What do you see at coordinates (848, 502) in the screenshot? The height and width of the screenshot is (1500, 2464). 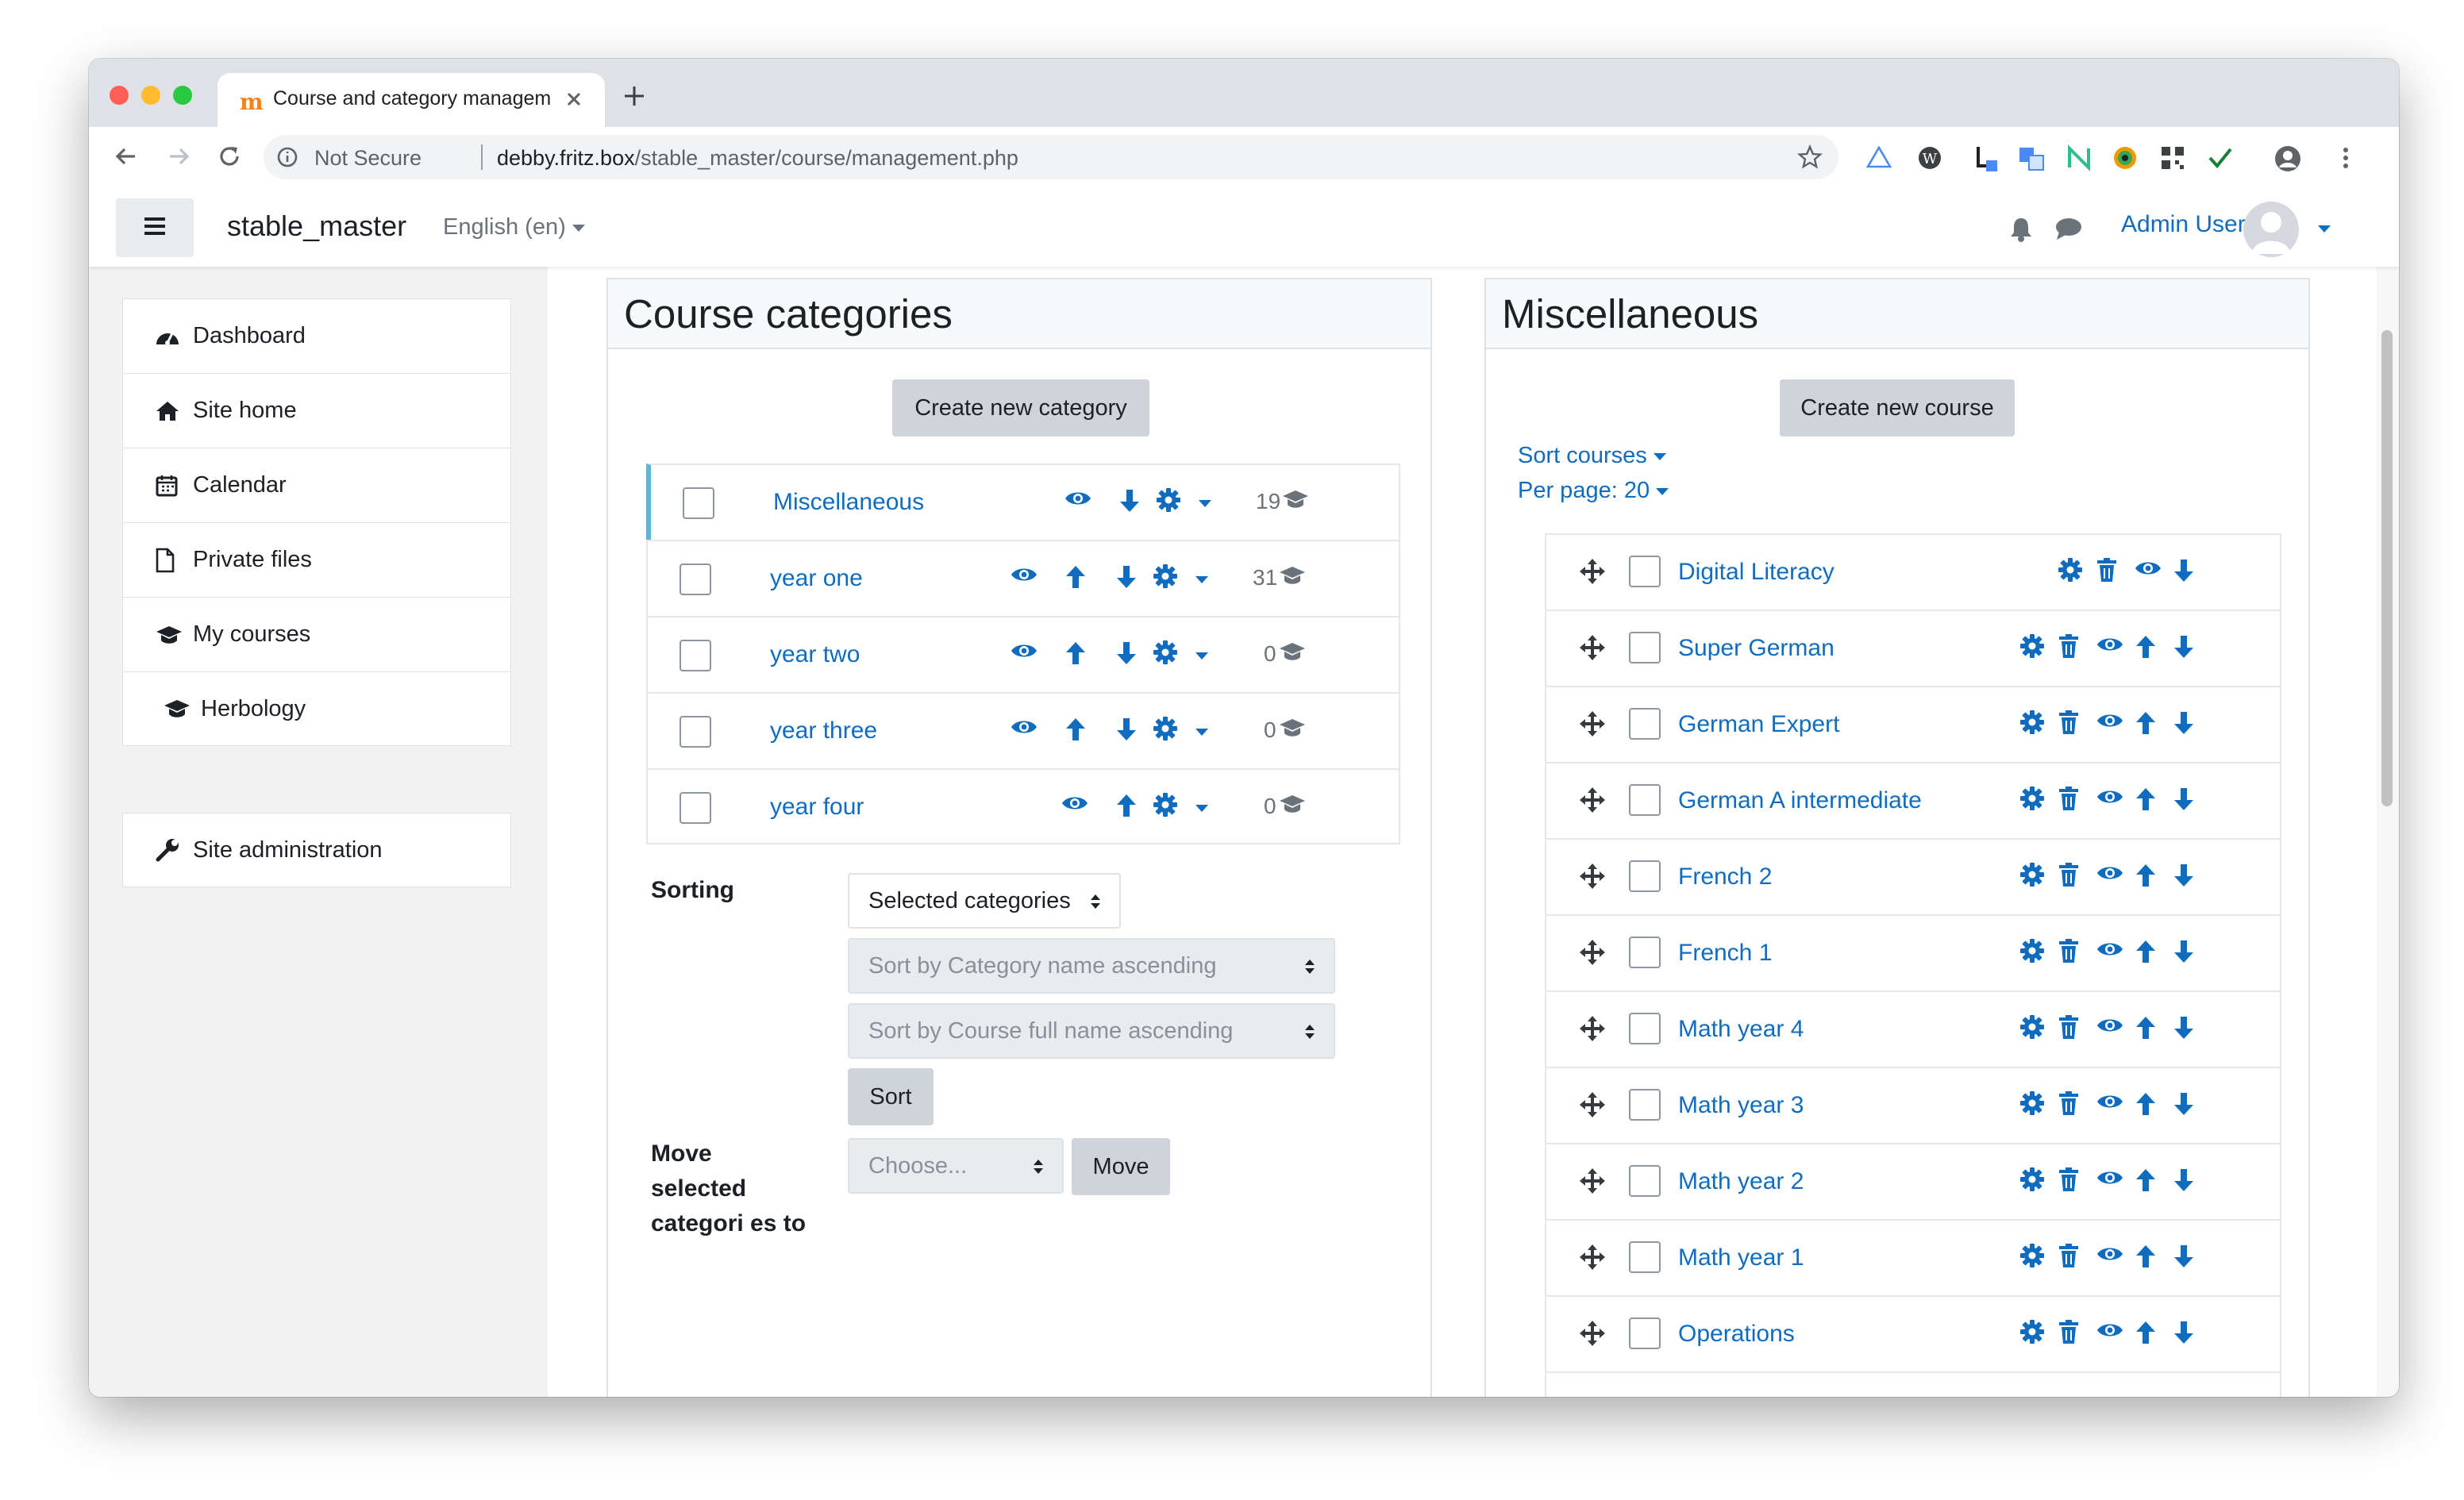 I see `category-name-link: Miscellaneous` at bounding box center [848, 502].